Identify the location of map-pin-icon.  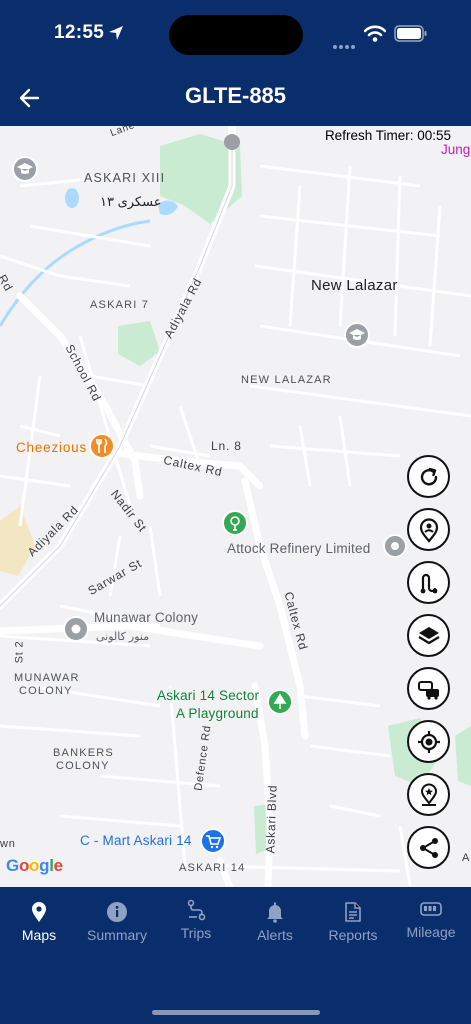
(39, 912).